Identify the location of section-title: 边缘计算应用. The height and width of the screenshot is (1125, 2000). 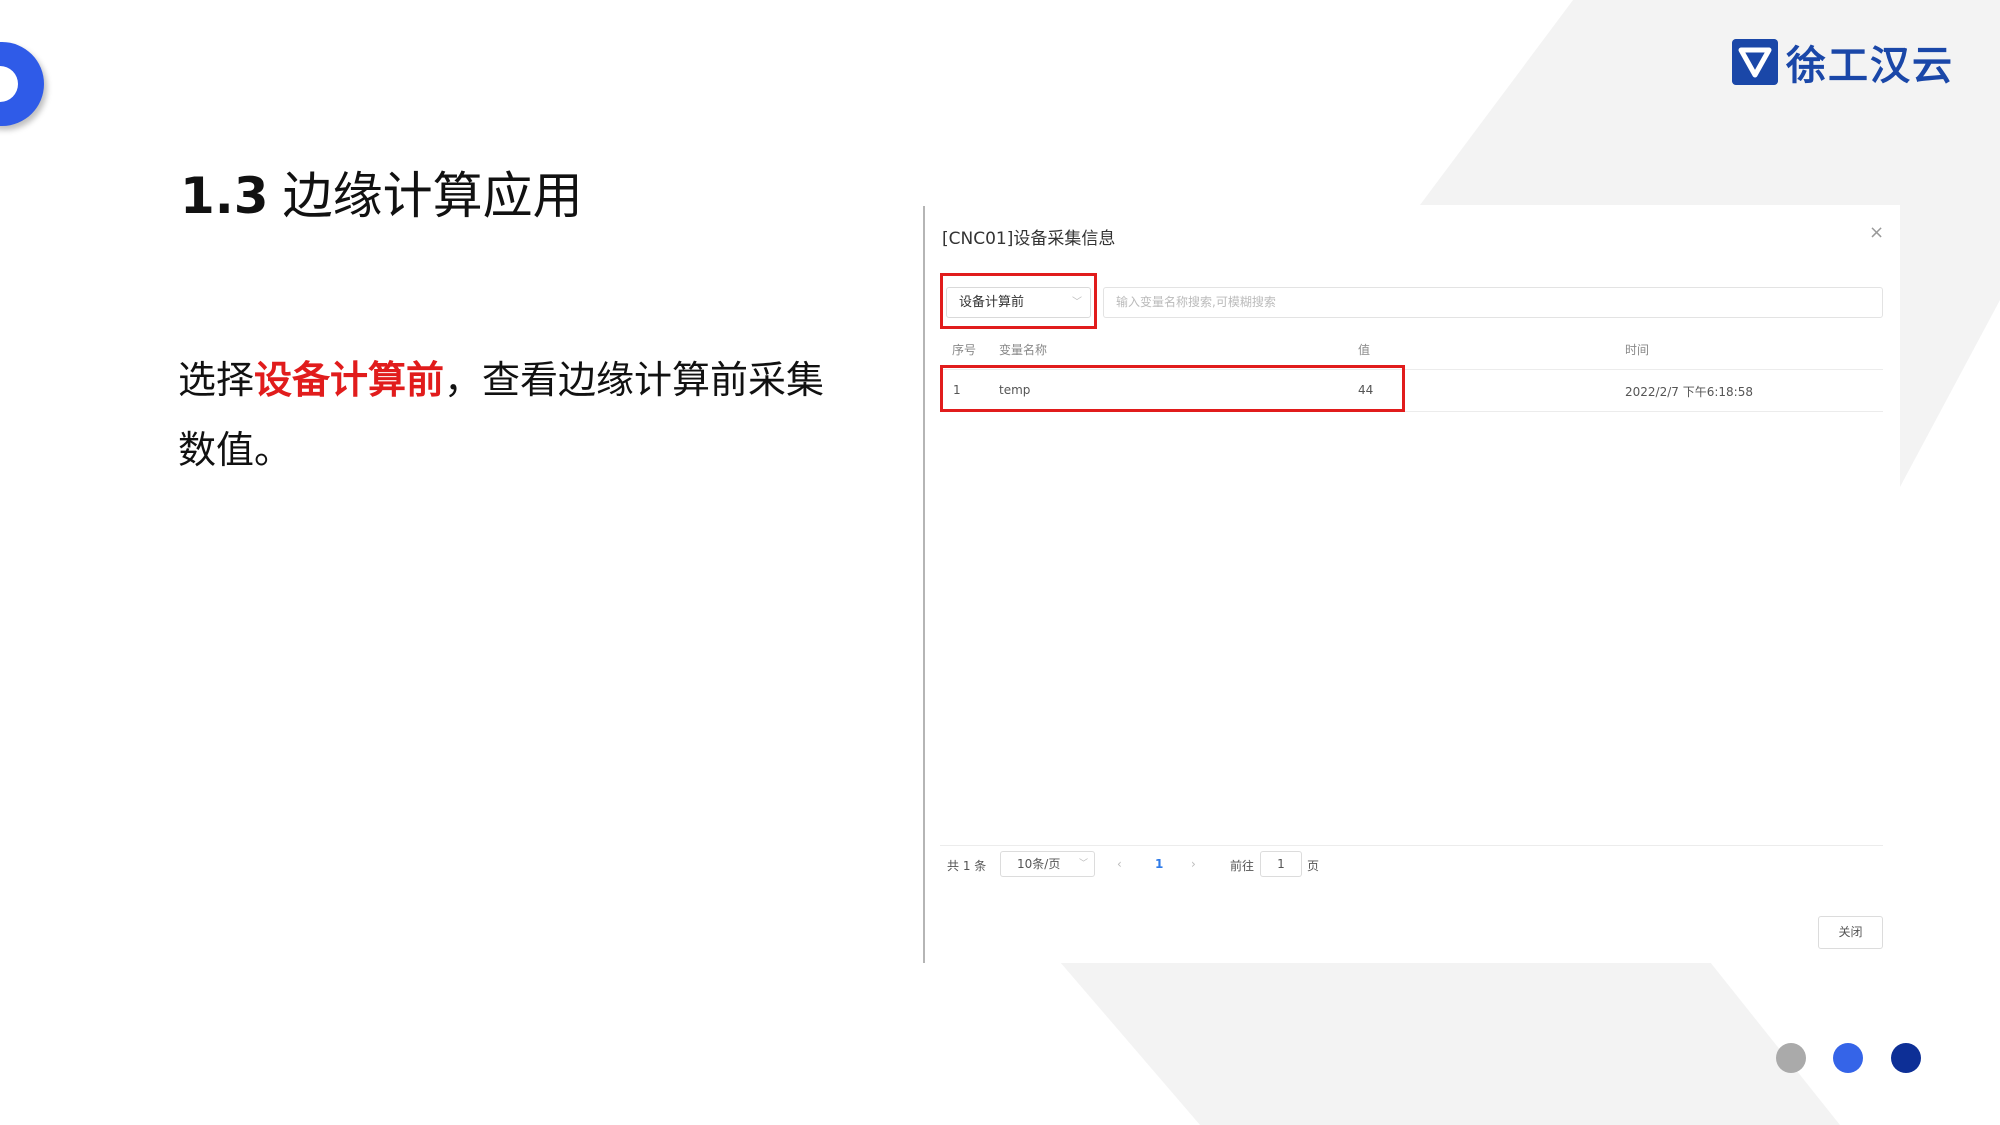
(432, 196).